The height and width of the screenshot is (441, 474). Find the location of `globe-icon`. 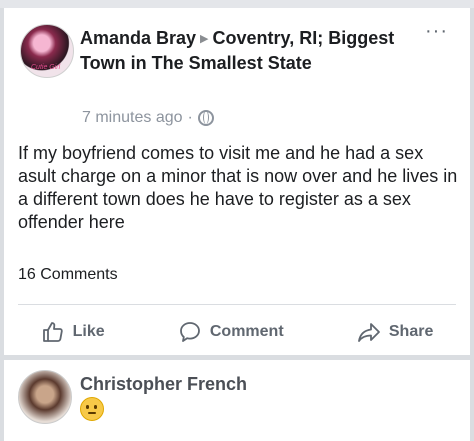

globe-icon is located at coordinates (205, 118).